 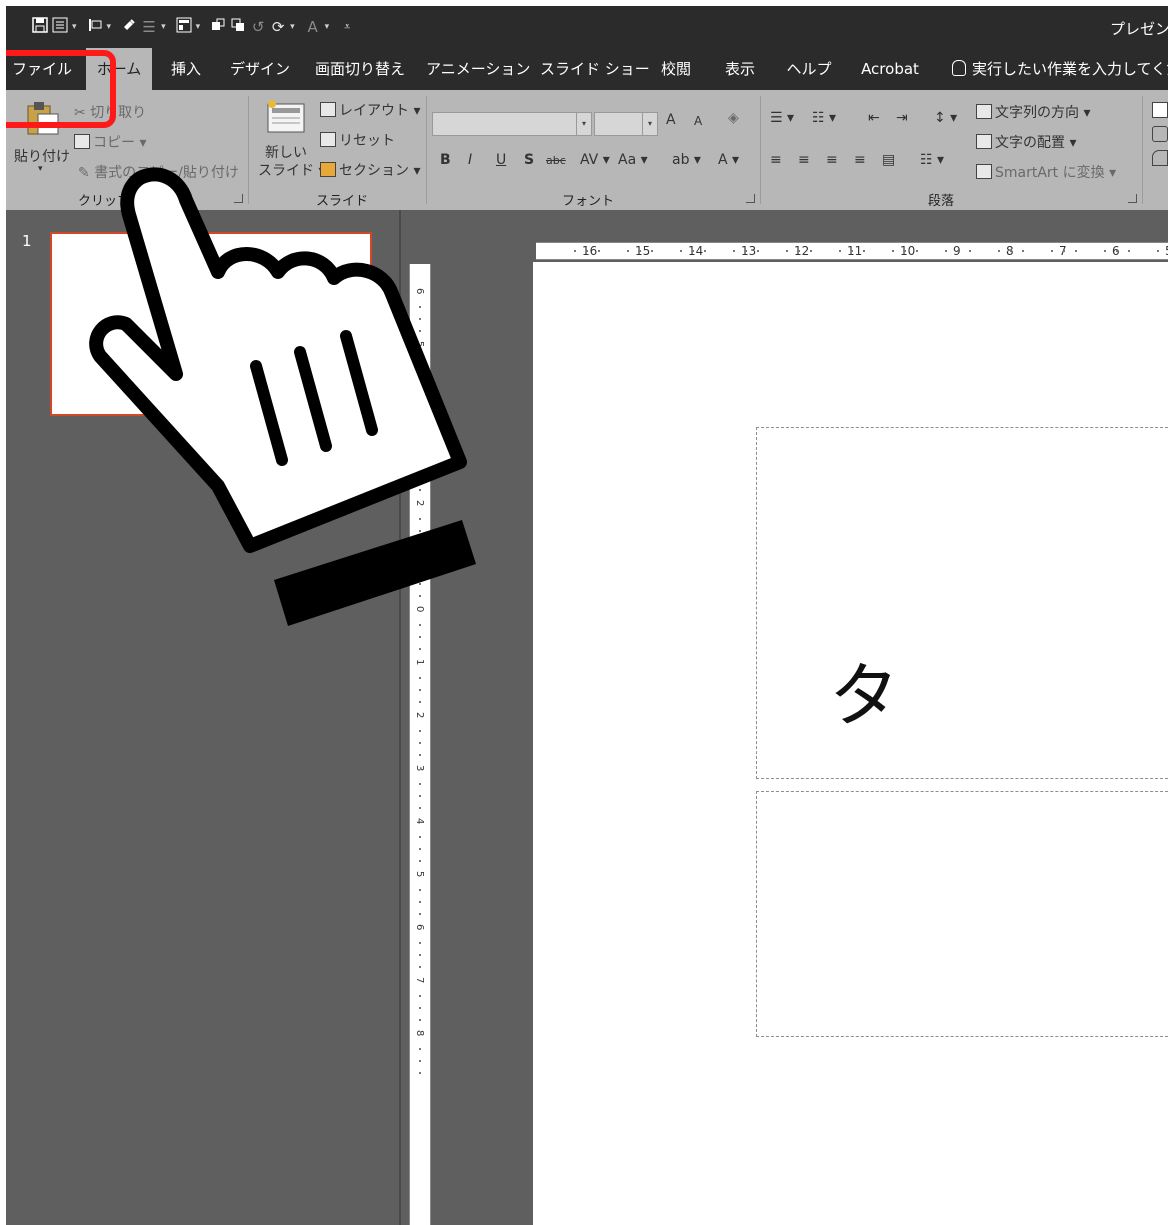 What do you see at coordinates (360, 69) in the screenshot?
I see `tab-transitions: 画面切り替え` at bounding box center [360, 69].